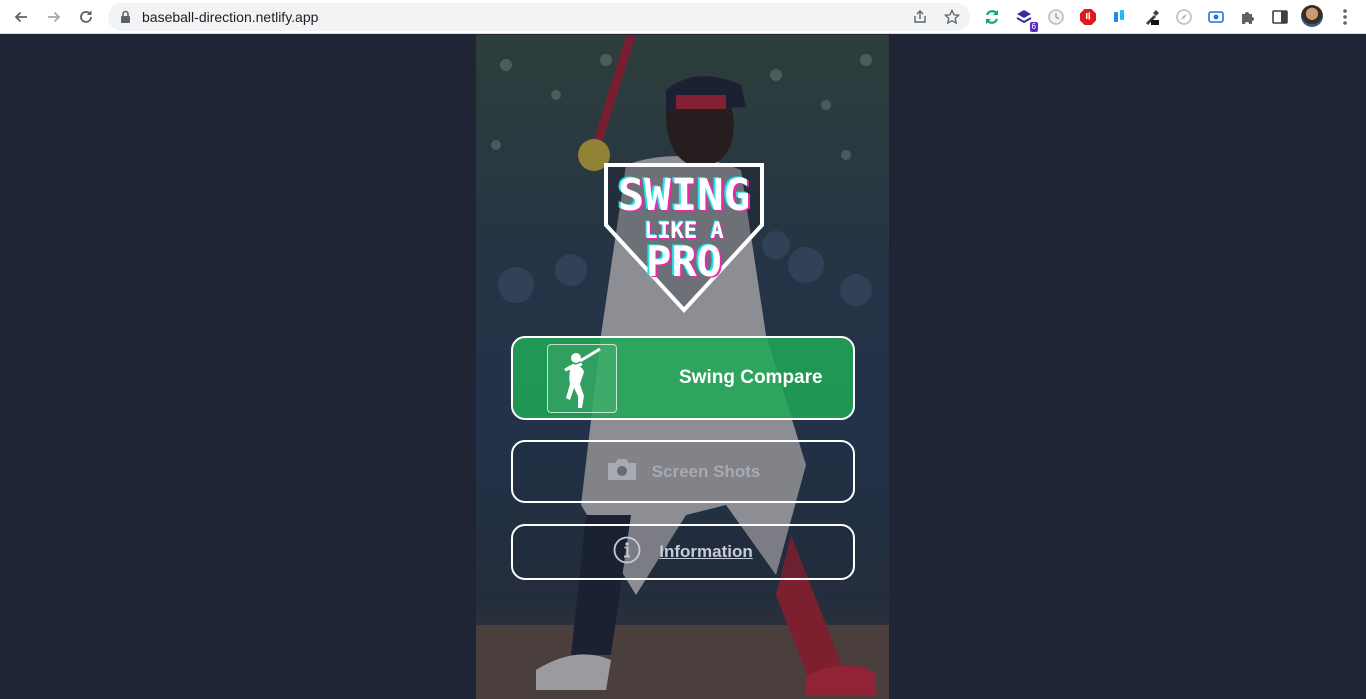  I want to click on swing-compare-label: Swing Compare, so click(751, 377).